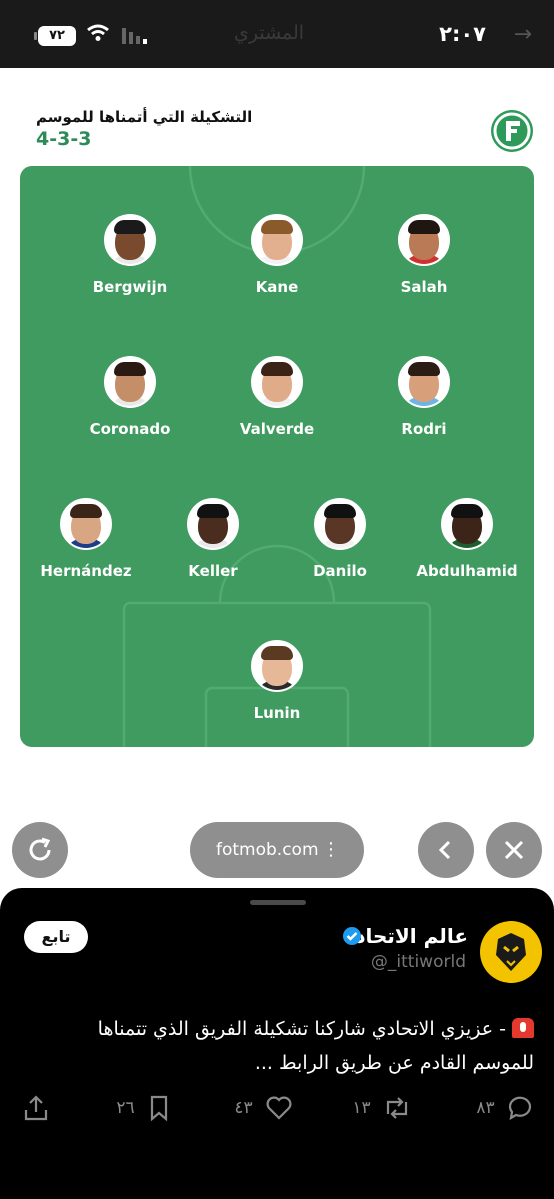 This screenshot has height=1199, width=554. Describe the element at coordinates (269, 33) in the screenshot. I see `status-center-text: المشتري` at that location.